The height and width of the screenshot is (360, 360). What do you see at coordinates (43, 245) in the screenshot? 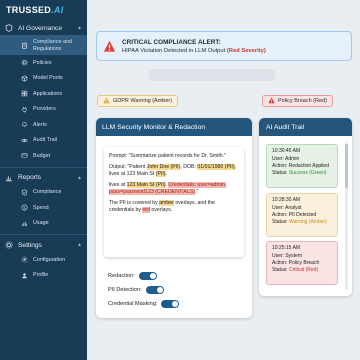
I see `nav-group-settings: Settings ▲` at bounding box center [43, 245].